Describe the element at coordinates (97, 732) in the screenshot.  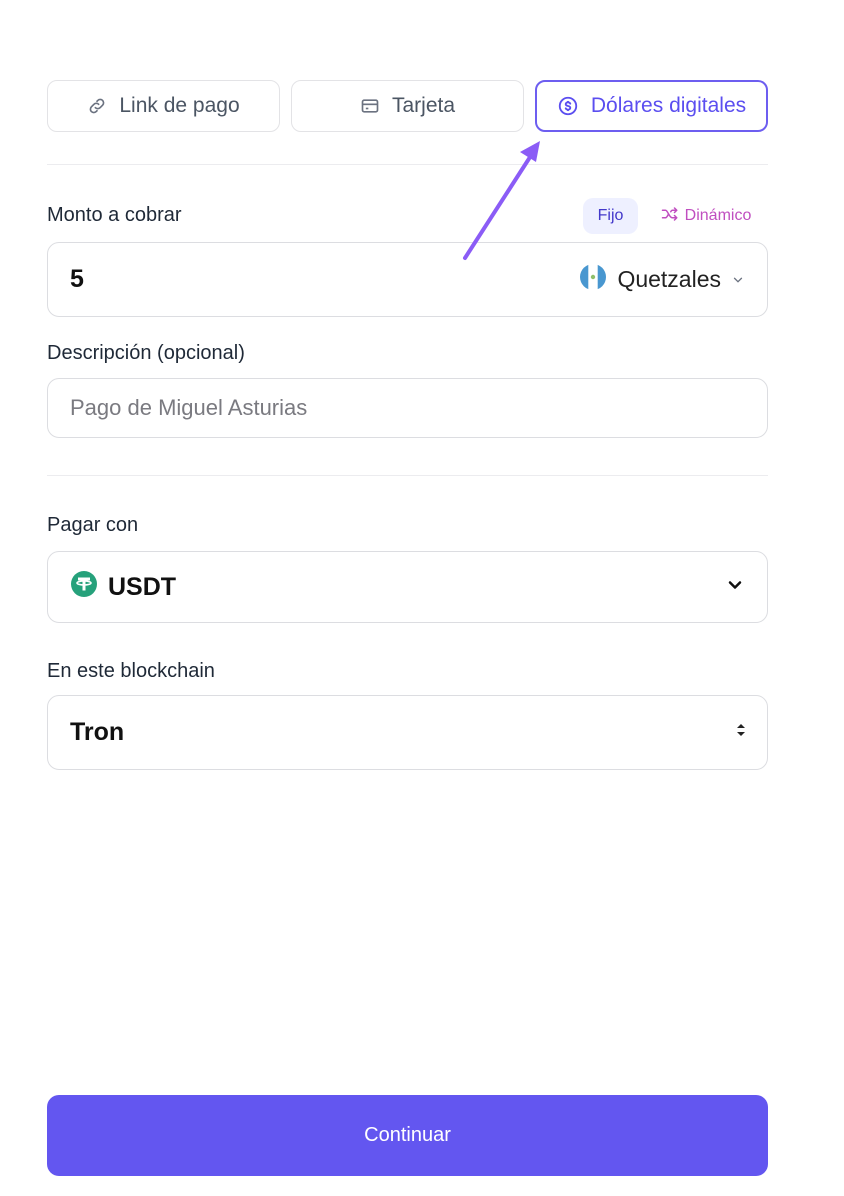
I see `blockchain-value: Tron` at that location.